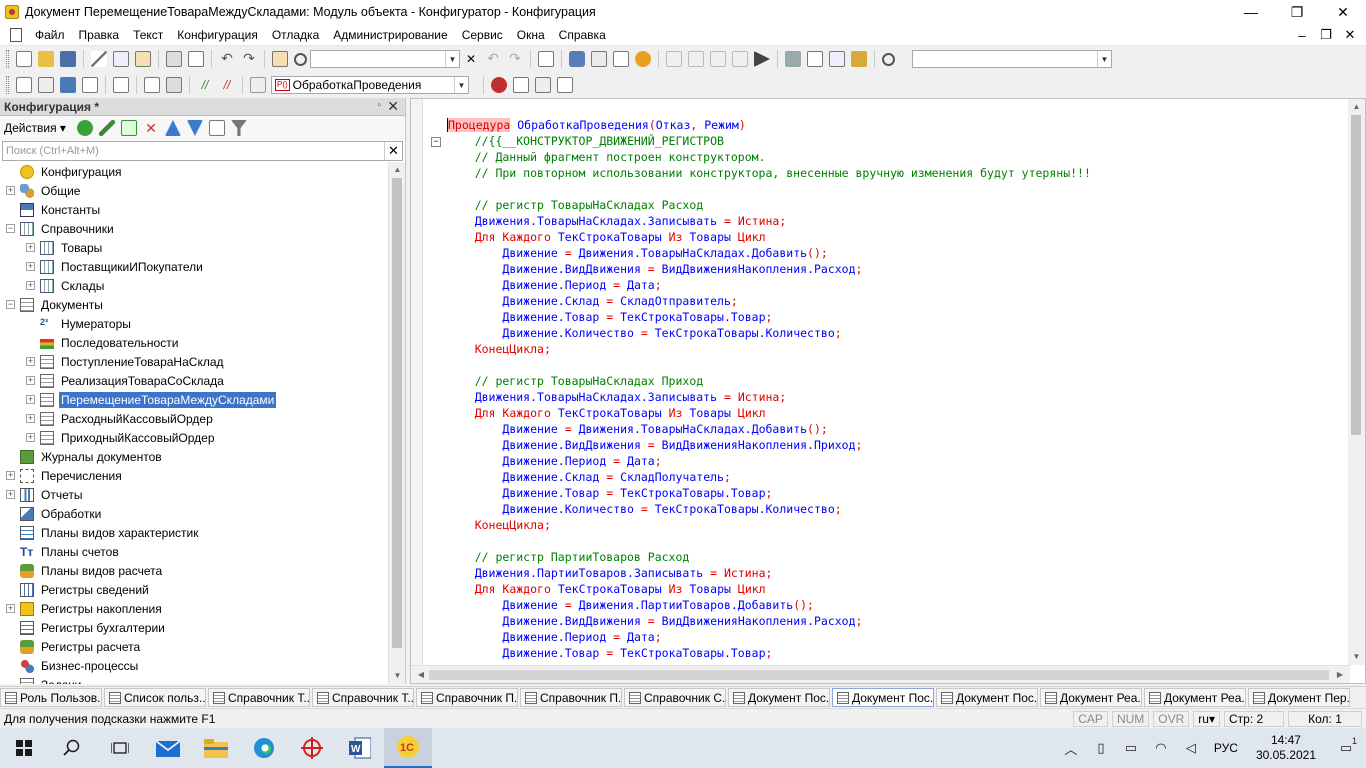 The image size is (1366, 768). What do you see at coordinates (264, 748) in the screenshot?
I see `edge-app-button` at bounding box center [264, 748].